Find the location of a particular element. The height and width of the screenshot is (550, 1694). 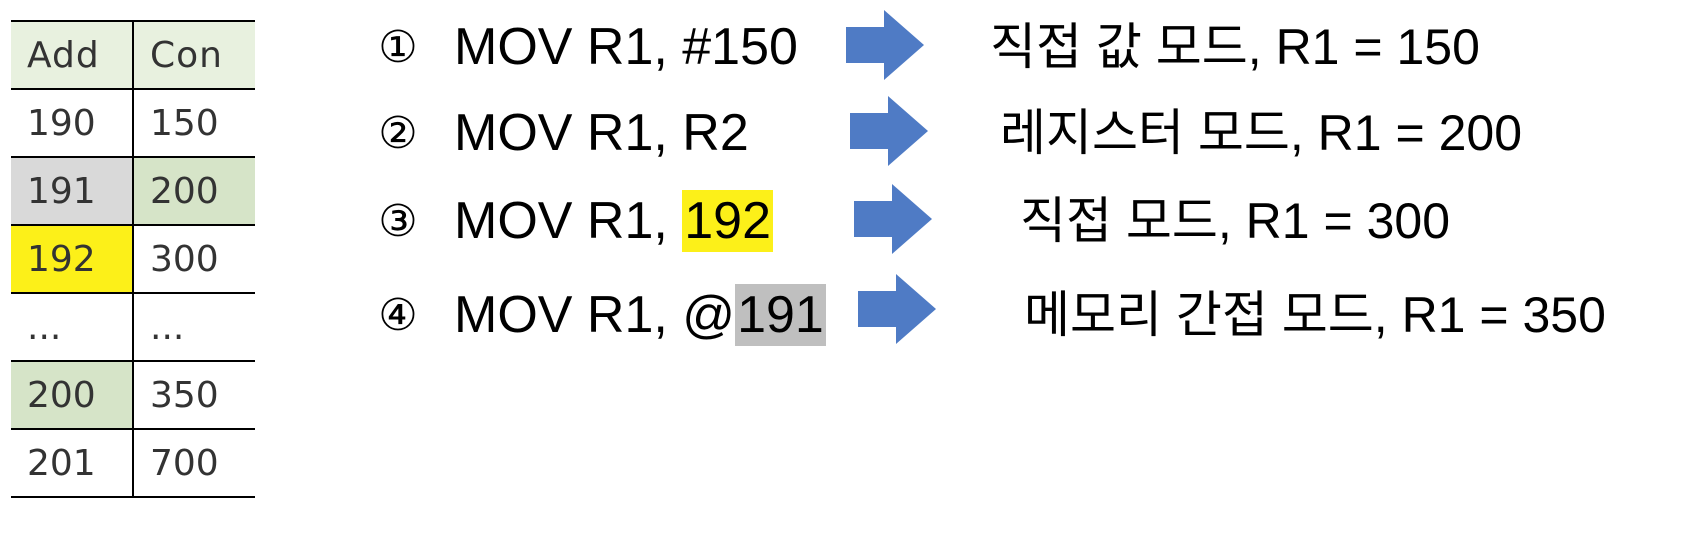

content-cell: 350 is located at coordinates (194, 395).